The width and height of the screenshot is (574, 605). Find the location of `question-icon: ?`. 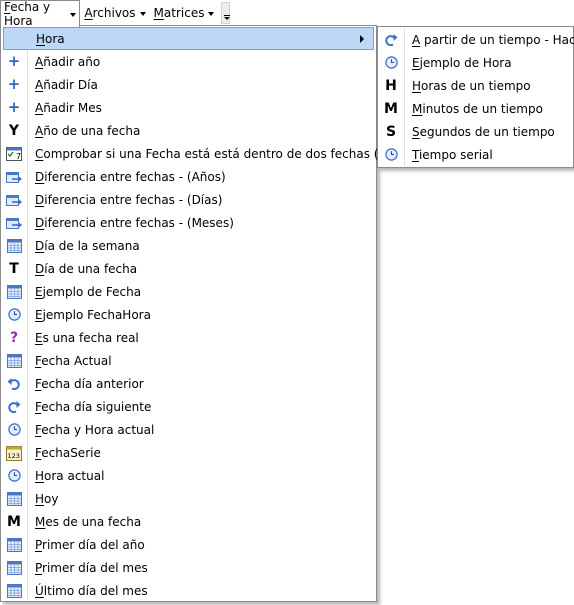

question-icon: ? is located at coordinates (14, 337).